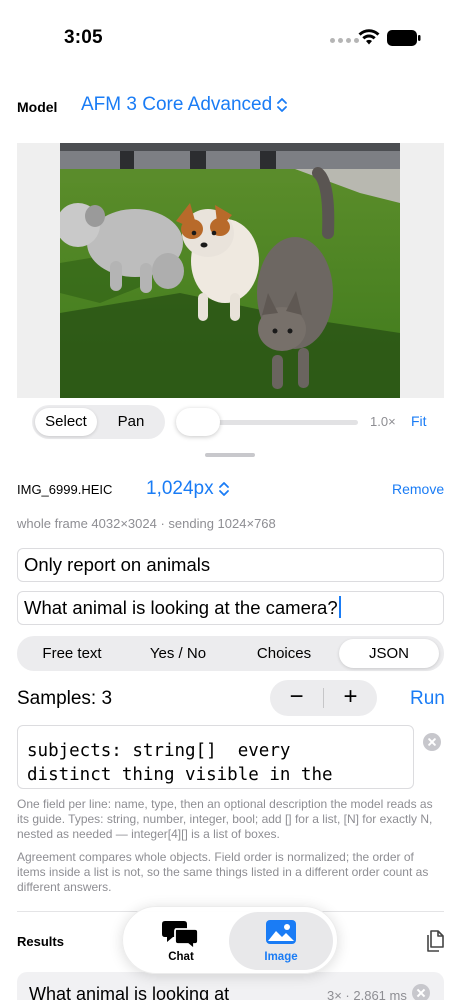  I want to click on chat-bubbles-icon, so click(180, 935).